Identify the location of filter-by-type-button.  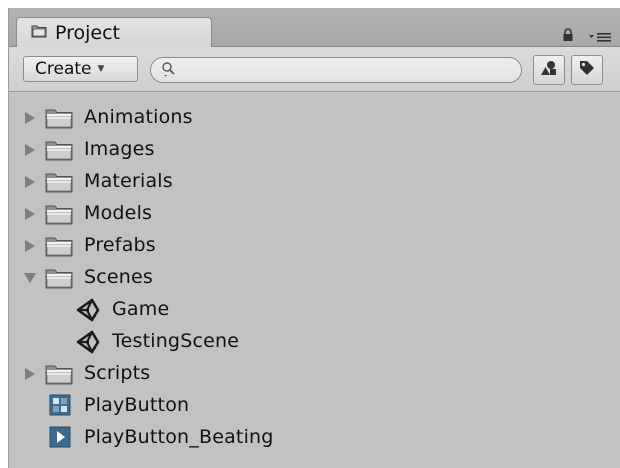
(549, 70).